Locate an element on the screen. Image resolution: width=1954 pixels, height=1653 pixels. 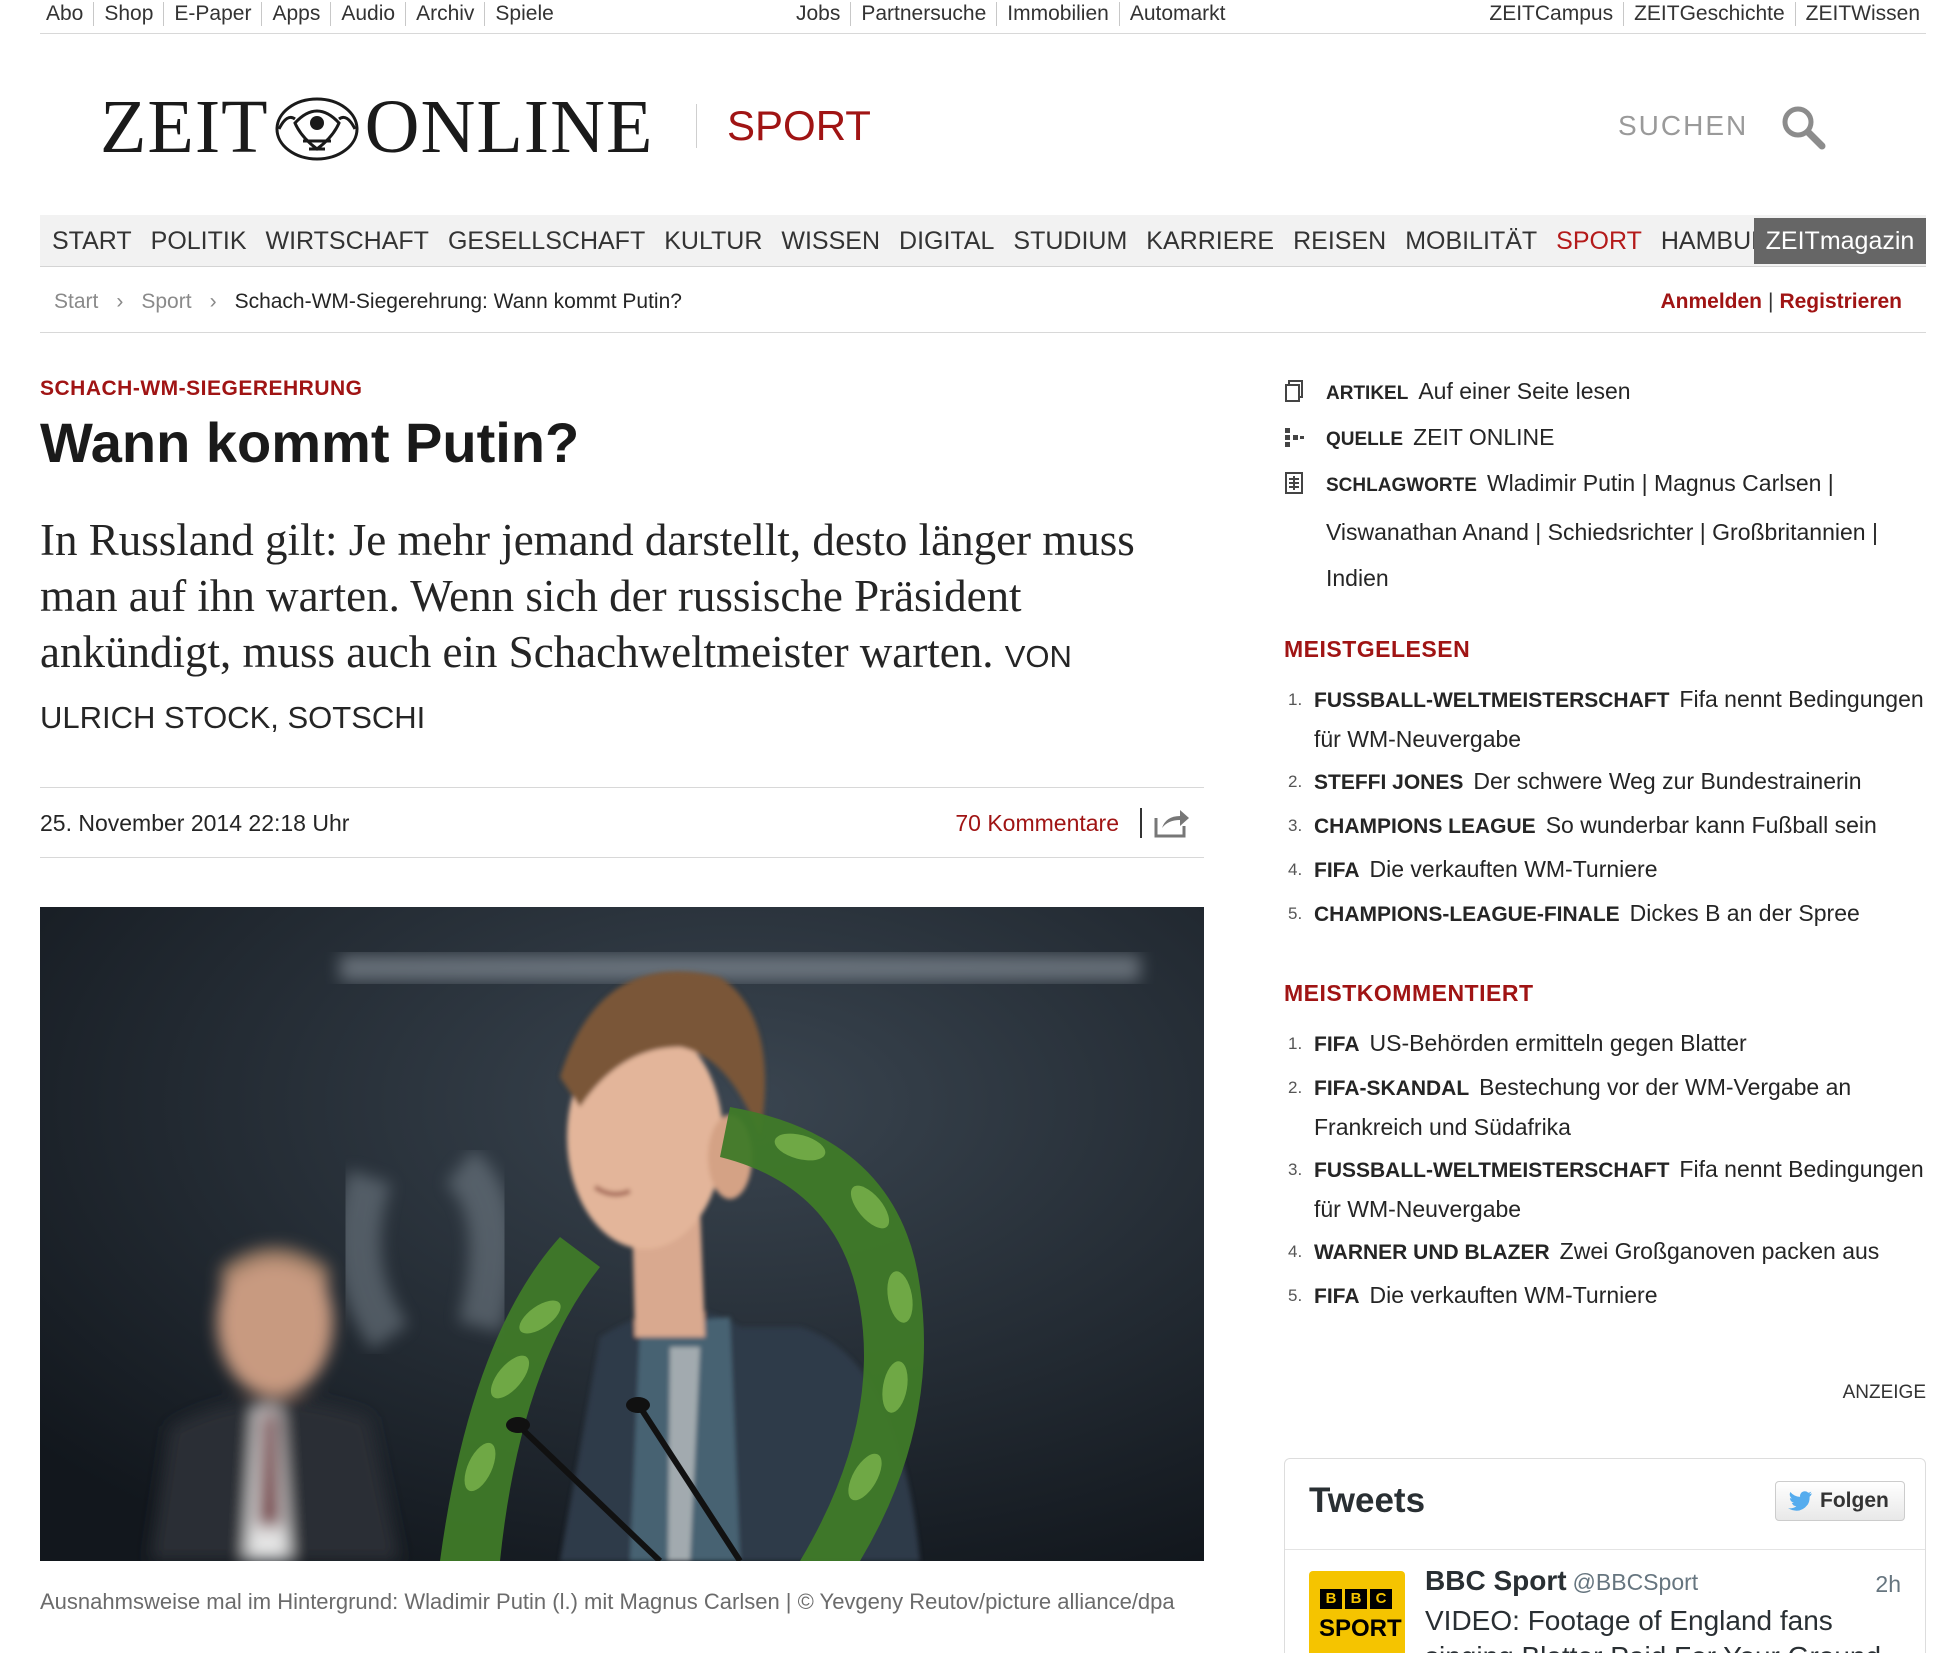
service-link-epaper: E-Paper is located at coordinates (213, 14).